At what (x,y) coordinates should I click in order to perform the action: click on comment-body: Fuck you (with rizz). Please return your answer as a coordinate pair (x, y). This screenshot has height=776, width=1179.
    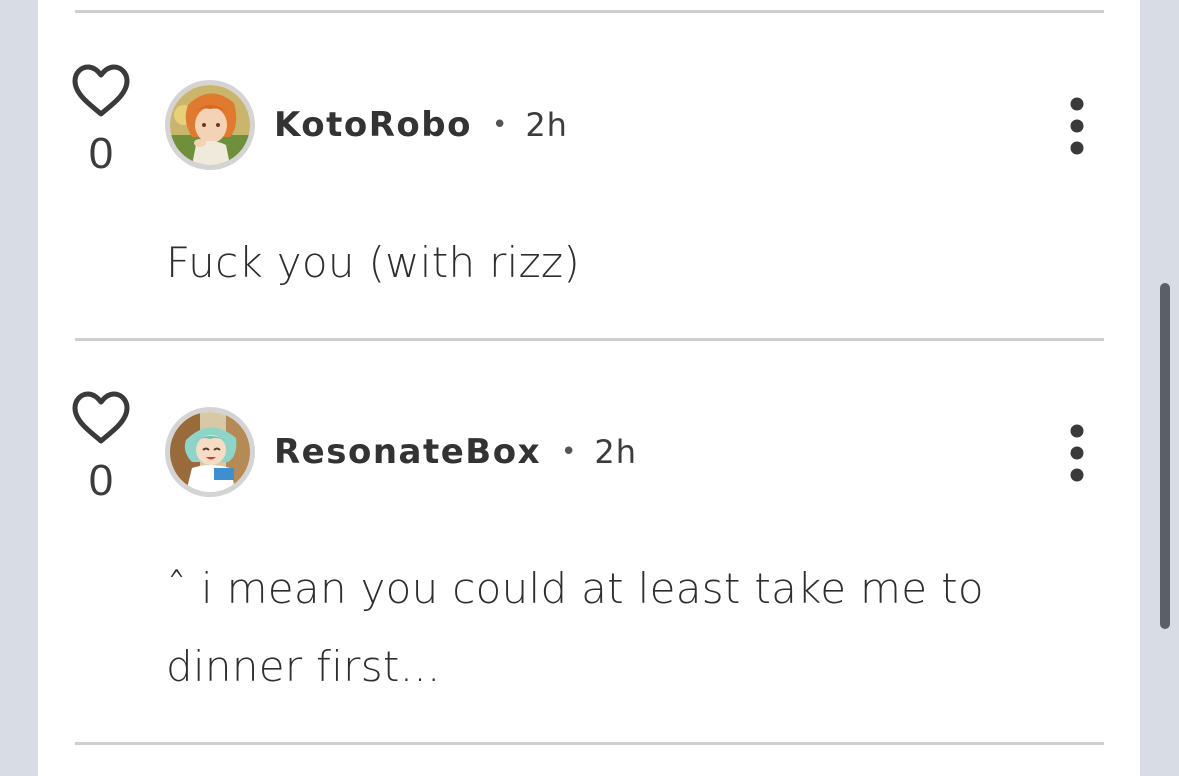
    Looking at the image, I should click on (373, 262).